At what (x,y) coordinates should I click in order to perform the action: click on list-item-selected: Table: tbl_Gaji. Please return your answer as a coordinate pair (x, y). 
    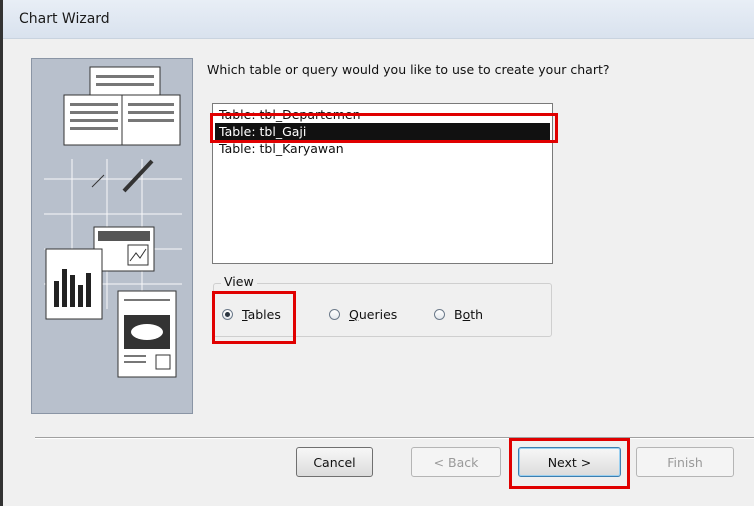
    Looking at the image, I should click on (382, 131).